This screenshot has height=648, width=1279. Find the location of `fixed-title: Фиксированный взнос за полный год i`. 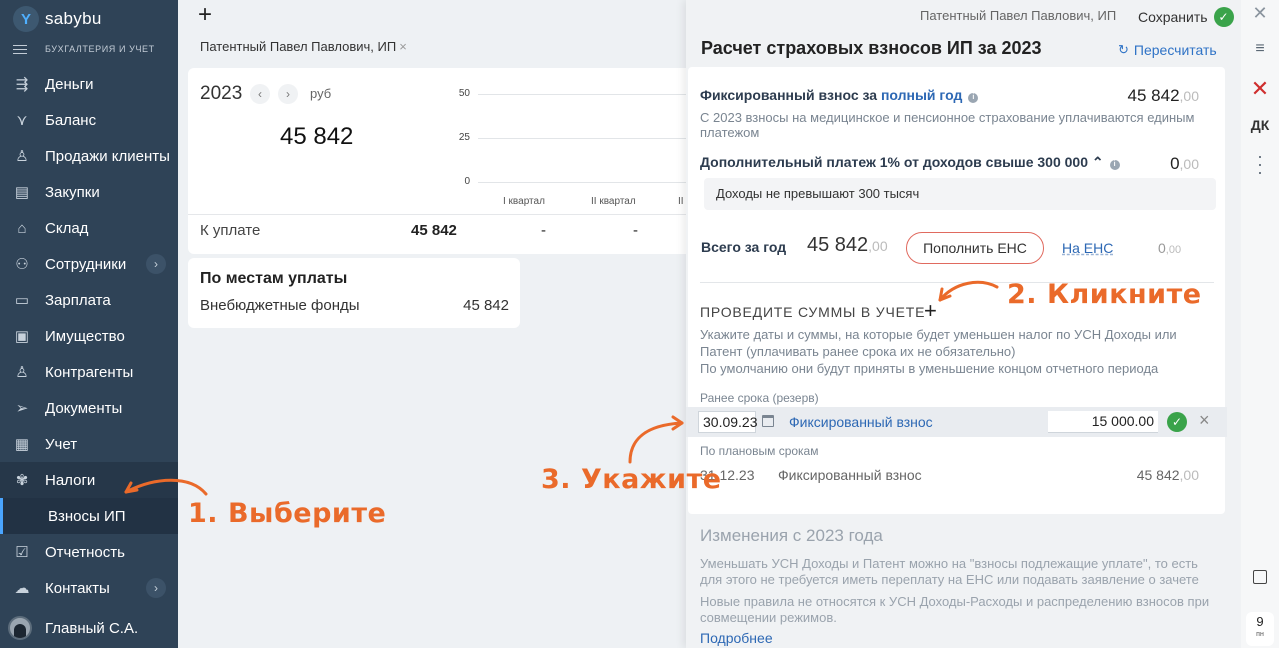

fixed-title: Фиксированный взнос за полный год i is located at coordinates (839, 95).